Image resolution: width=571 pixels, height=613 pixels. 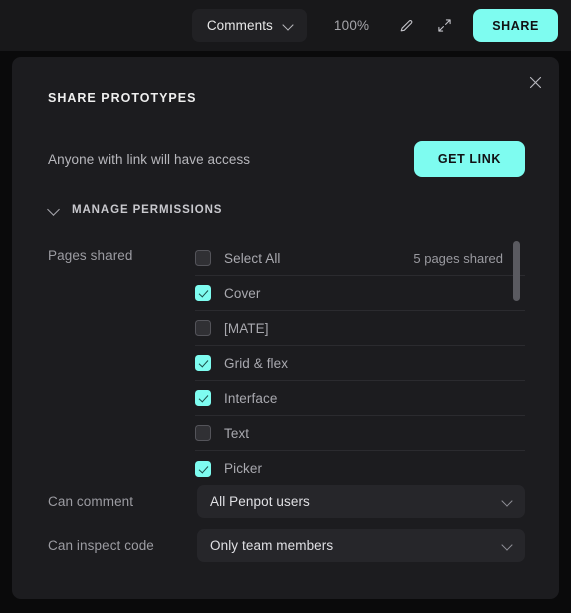 I want to click on page-row: Cover, so click(x=360, y=293).